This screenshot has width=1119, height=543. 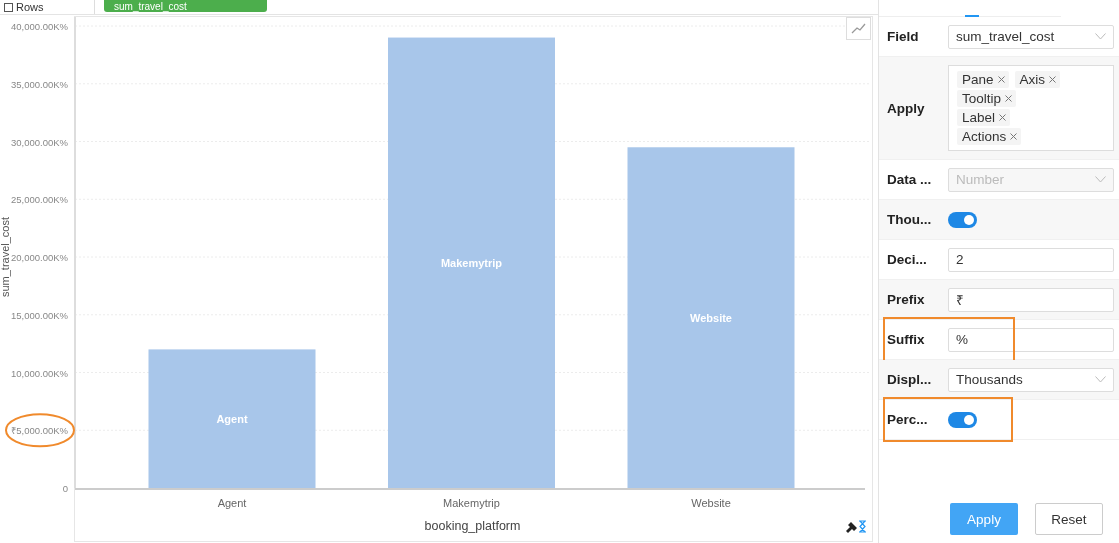 What do you see at coordinates (39, 84) in the screenshot?
I see `y-tick-label: 35,000.00K%` at bounding box center [39, 84].